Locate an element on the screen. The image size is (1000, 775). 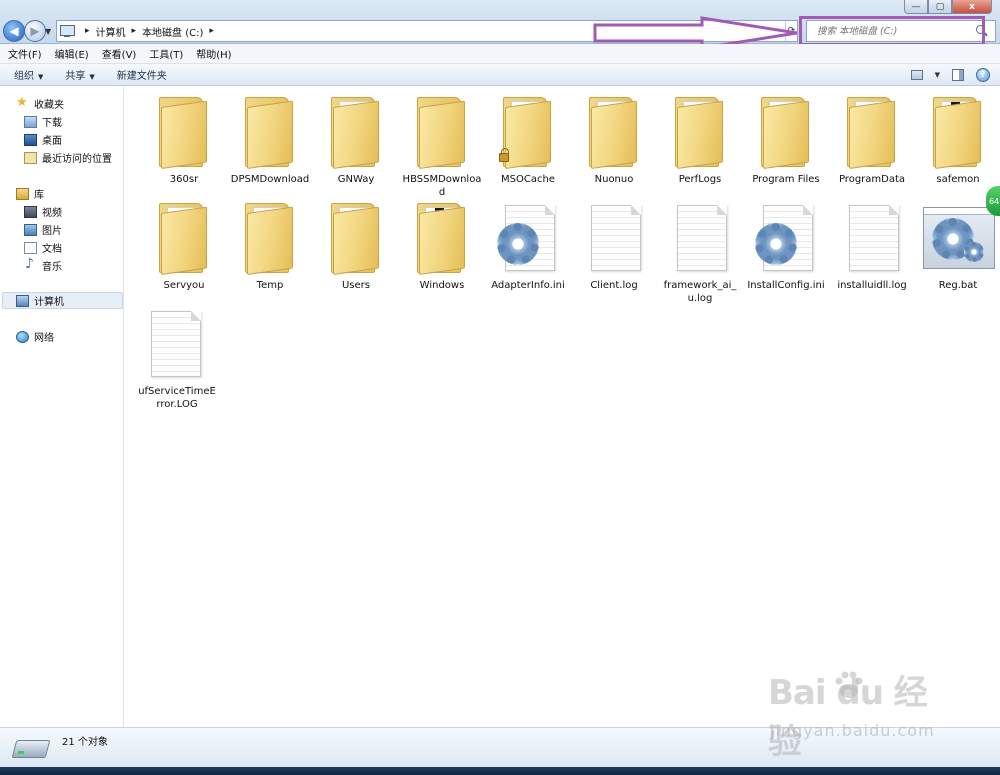
folder-item: MSOCache is located at coordinates (528, 138).